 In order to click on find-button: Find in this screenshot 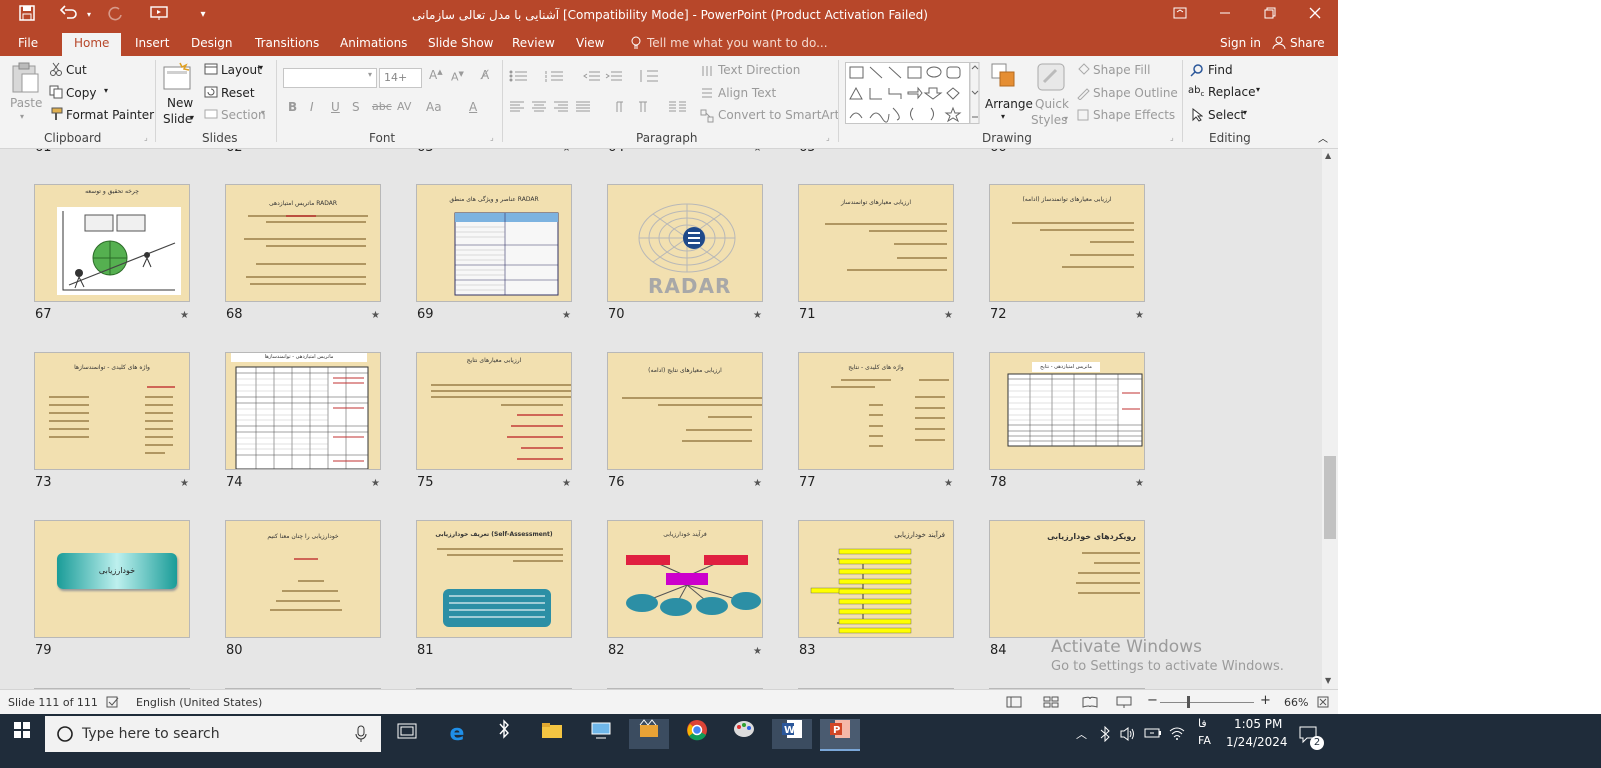, I will do `click(1220, 70)`.